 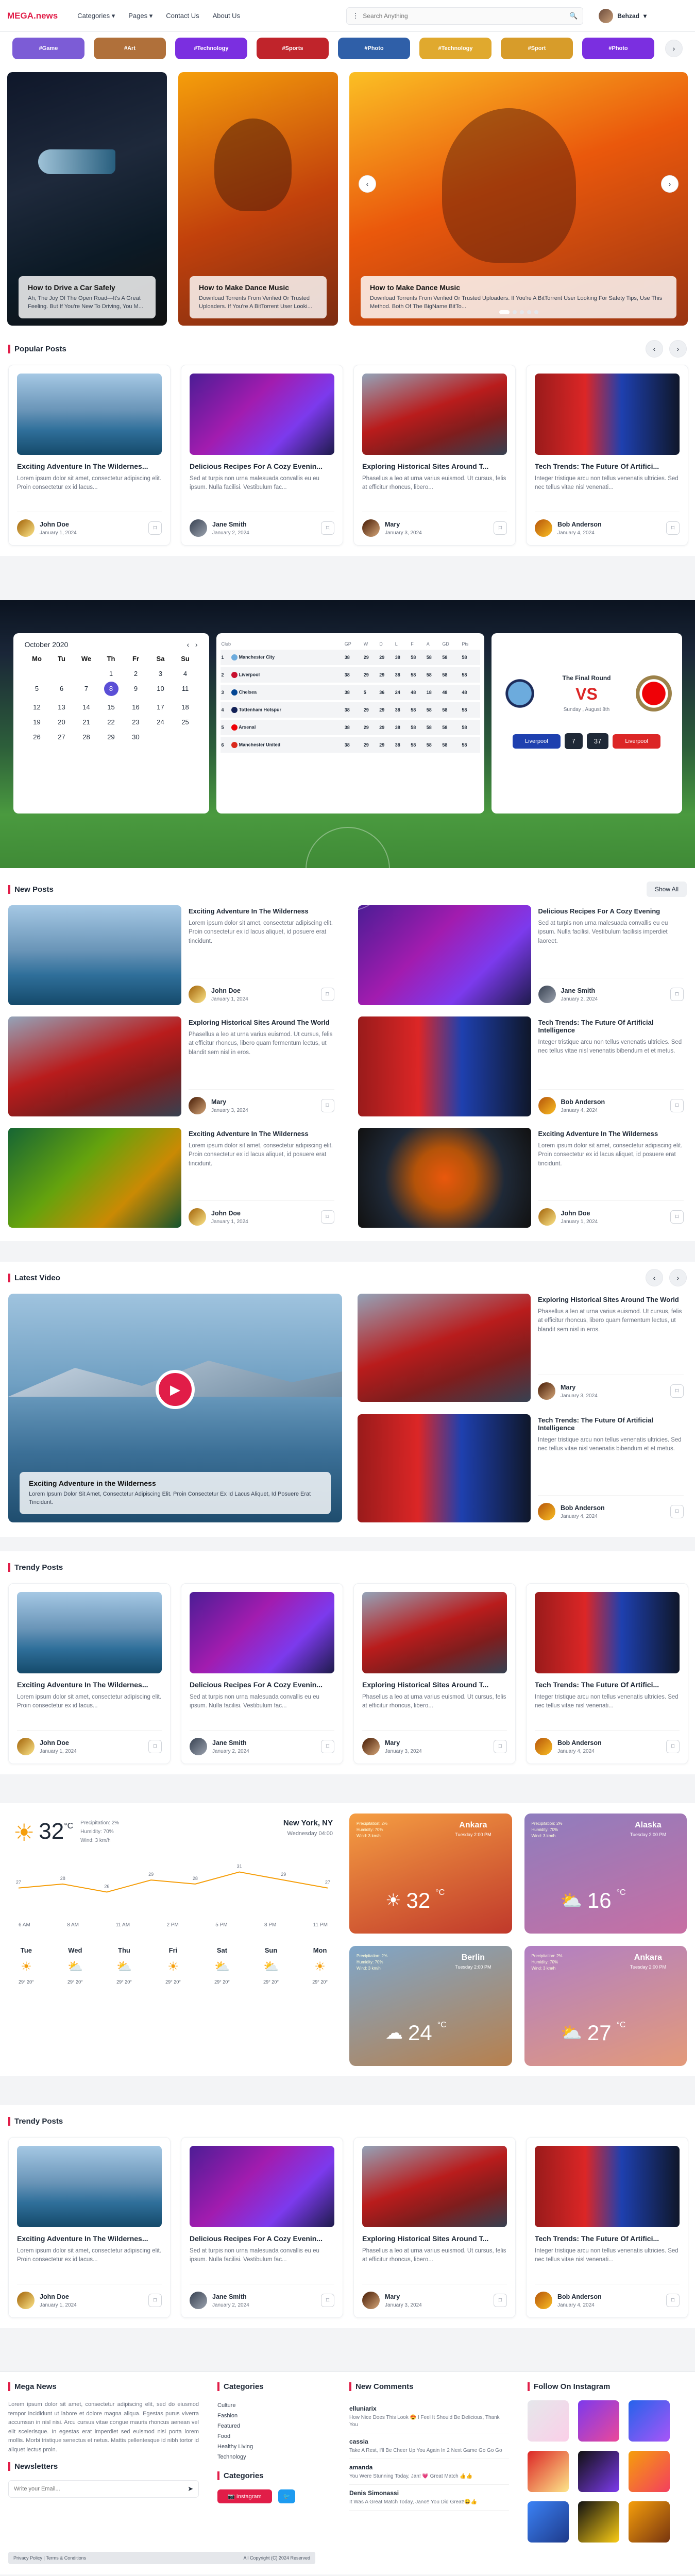 I want to click on calendar-date: 1, so click(x=112, y=673).